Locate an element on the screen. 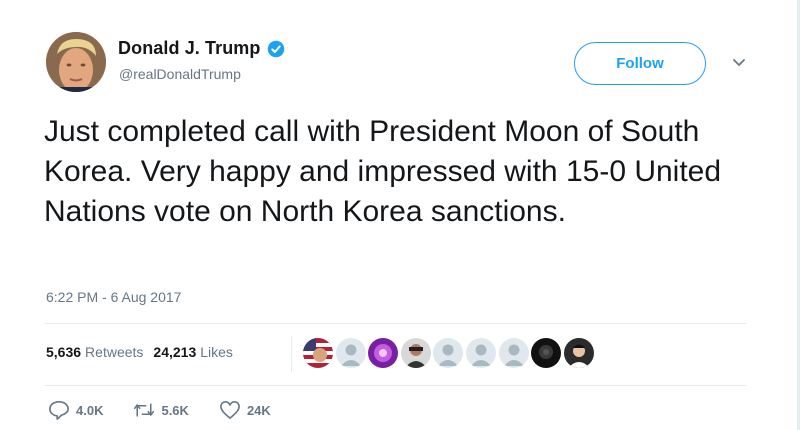  retweet-icon is located at coordinates (144, 410).